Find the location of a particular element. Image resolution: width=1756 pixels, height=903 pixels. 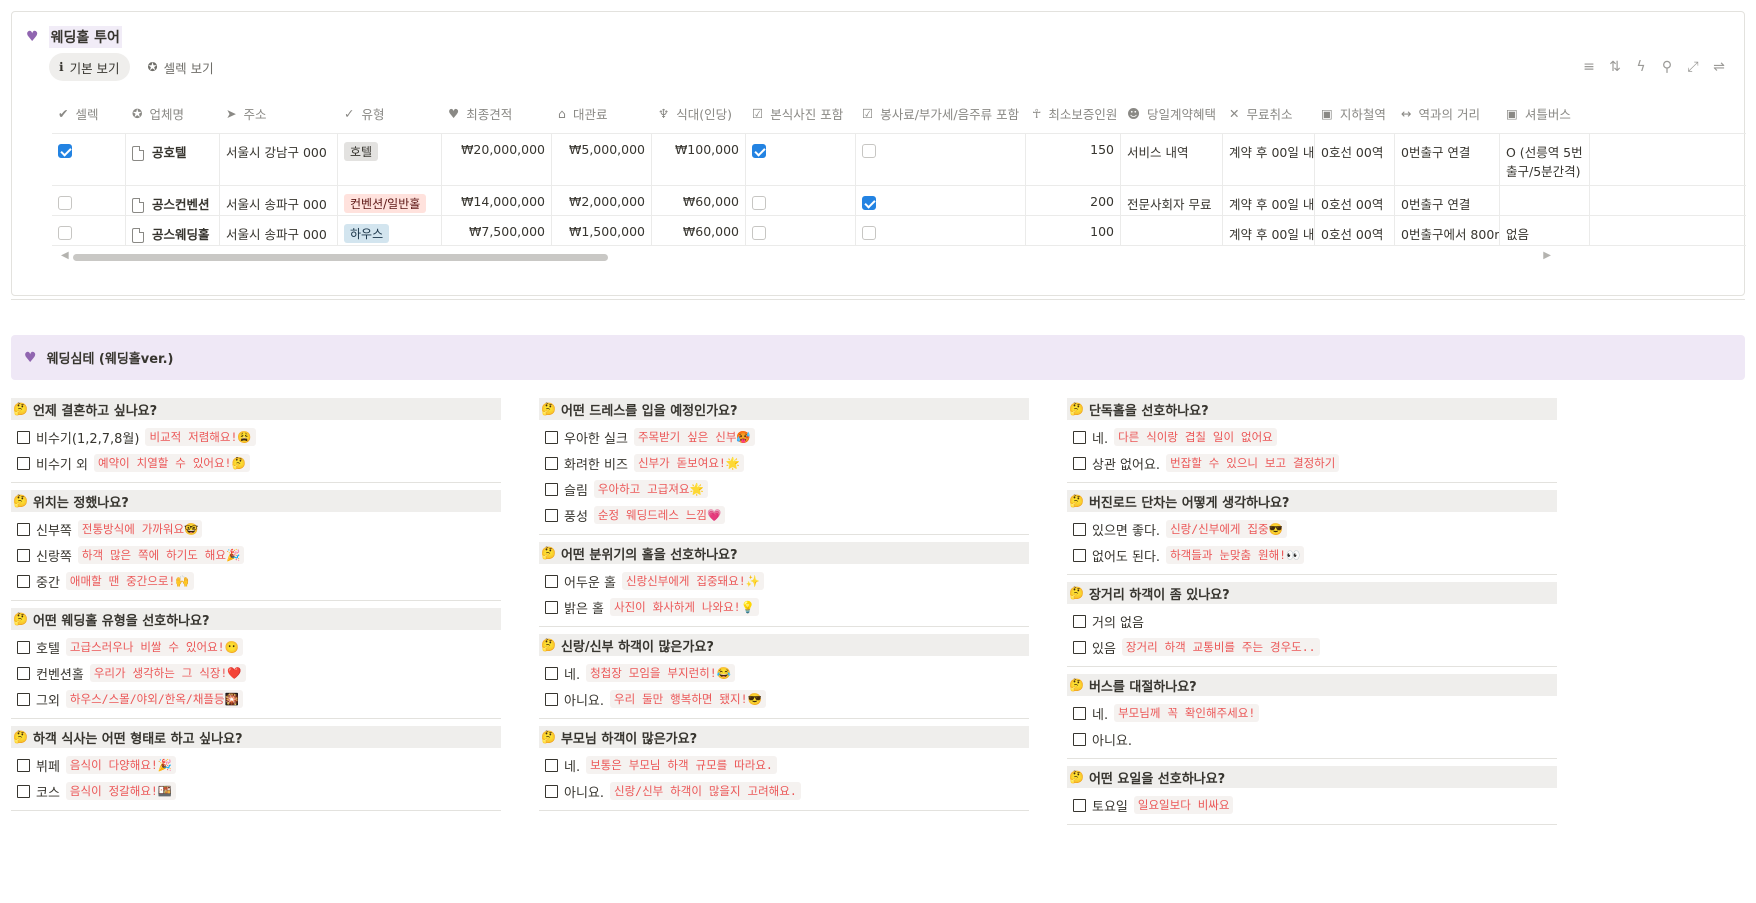

cell-shuttle: O (선릉역 5번 출구/5분간격) is located at coordinates (1545, 159).